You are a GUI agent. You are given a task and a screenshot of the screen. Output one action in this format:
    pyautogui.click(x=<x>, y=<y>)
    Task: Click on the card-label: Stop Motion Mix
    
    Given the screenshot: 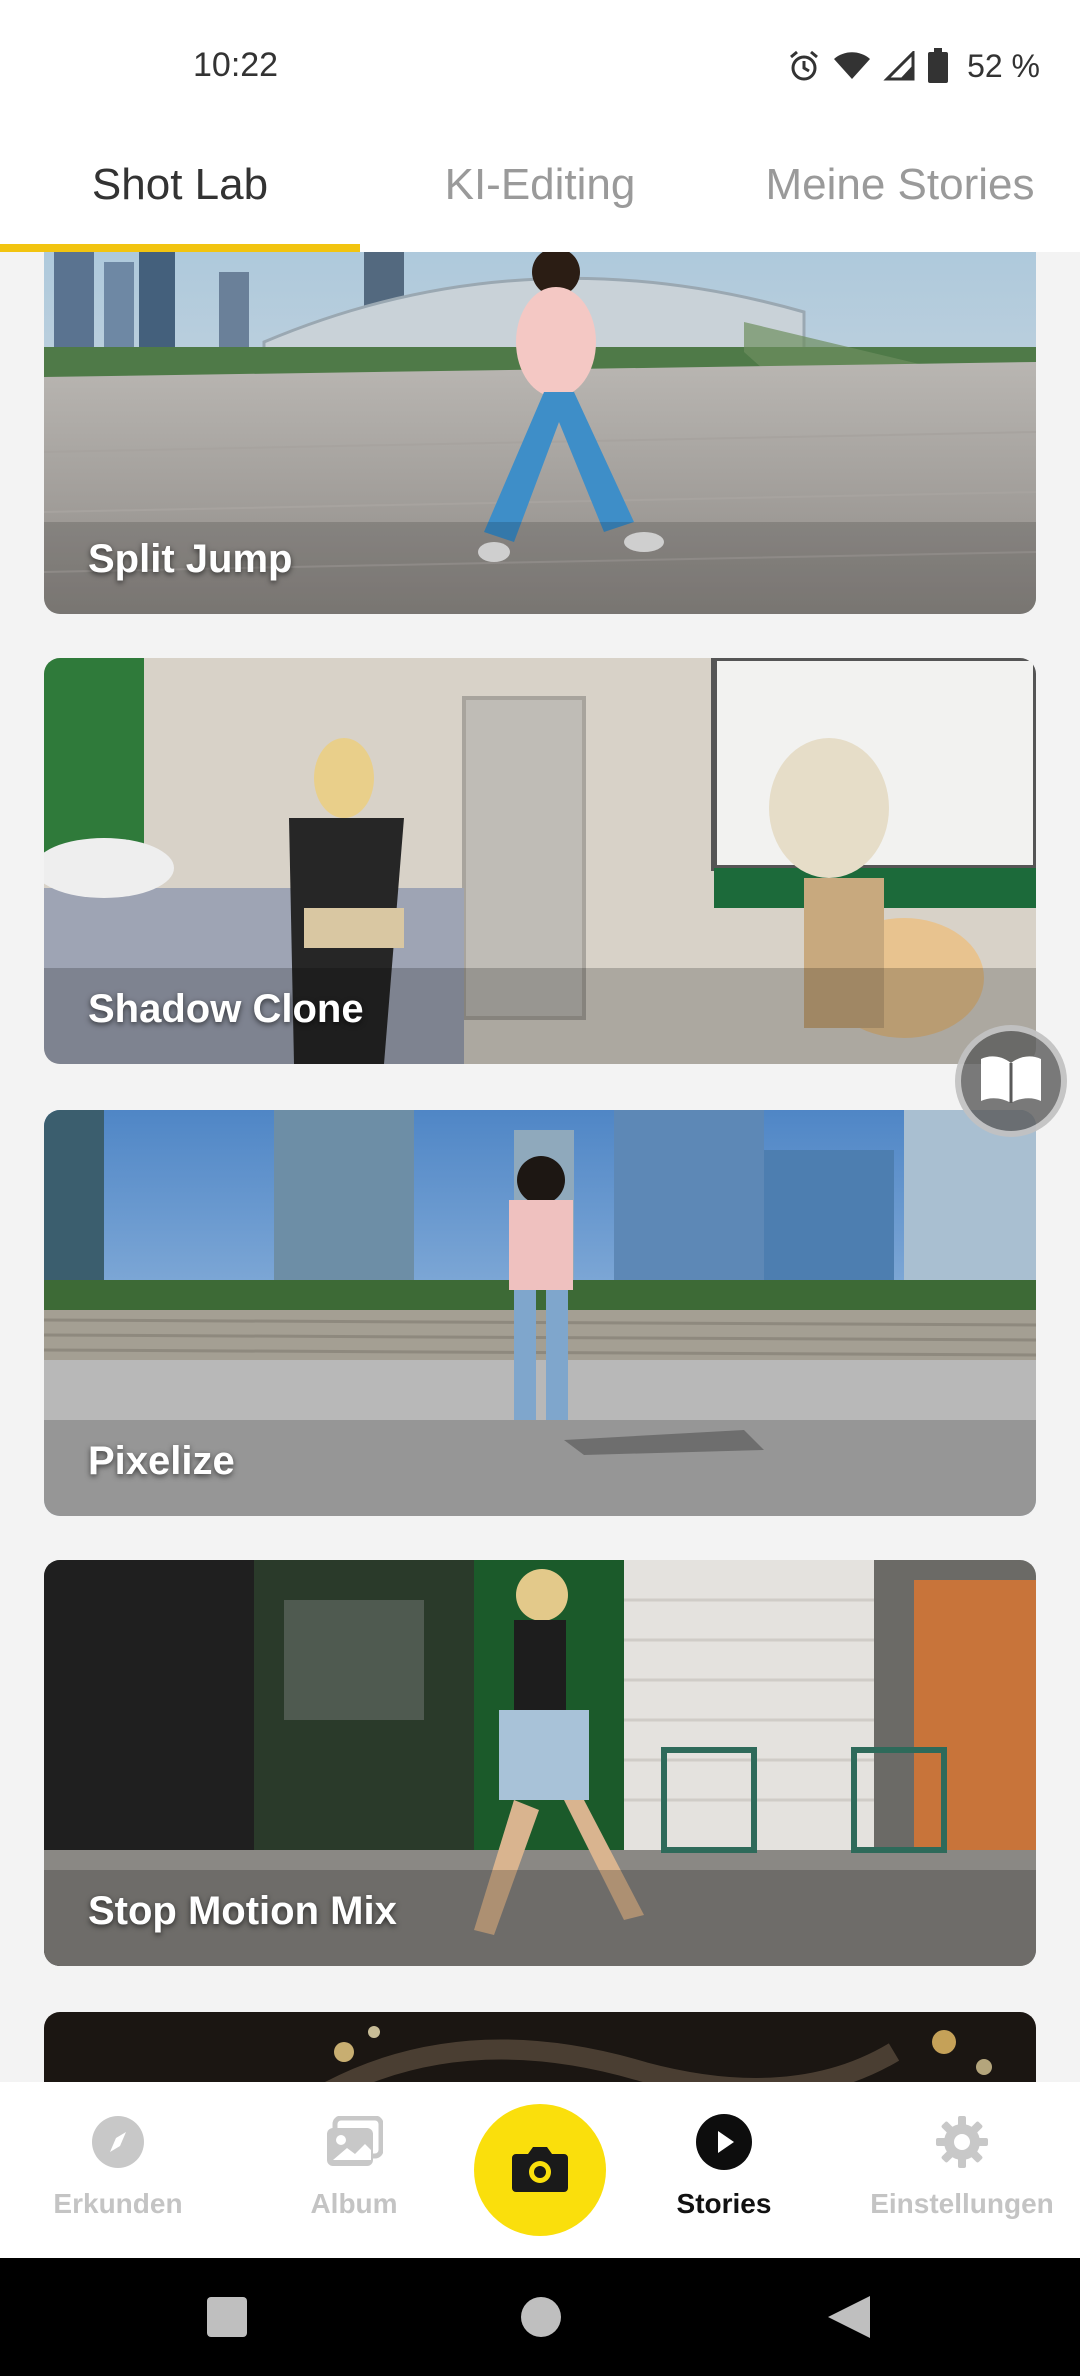 What is the action you would take?
    pyautogui.click(x=242, y=1911)
    